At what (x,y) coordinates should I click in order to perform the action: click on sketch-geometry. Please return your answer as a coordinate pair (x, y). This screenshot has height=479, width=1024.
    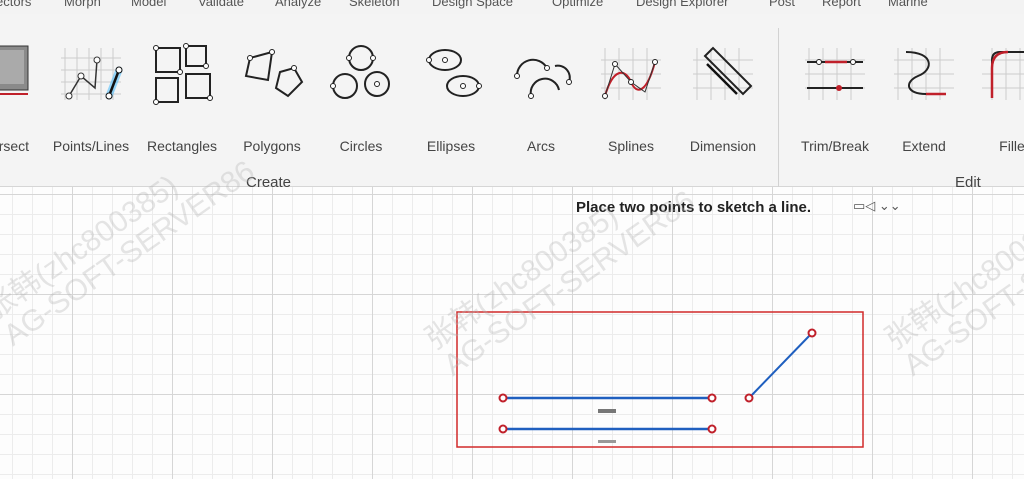
    Looking at the image, I should click on (660, 379).